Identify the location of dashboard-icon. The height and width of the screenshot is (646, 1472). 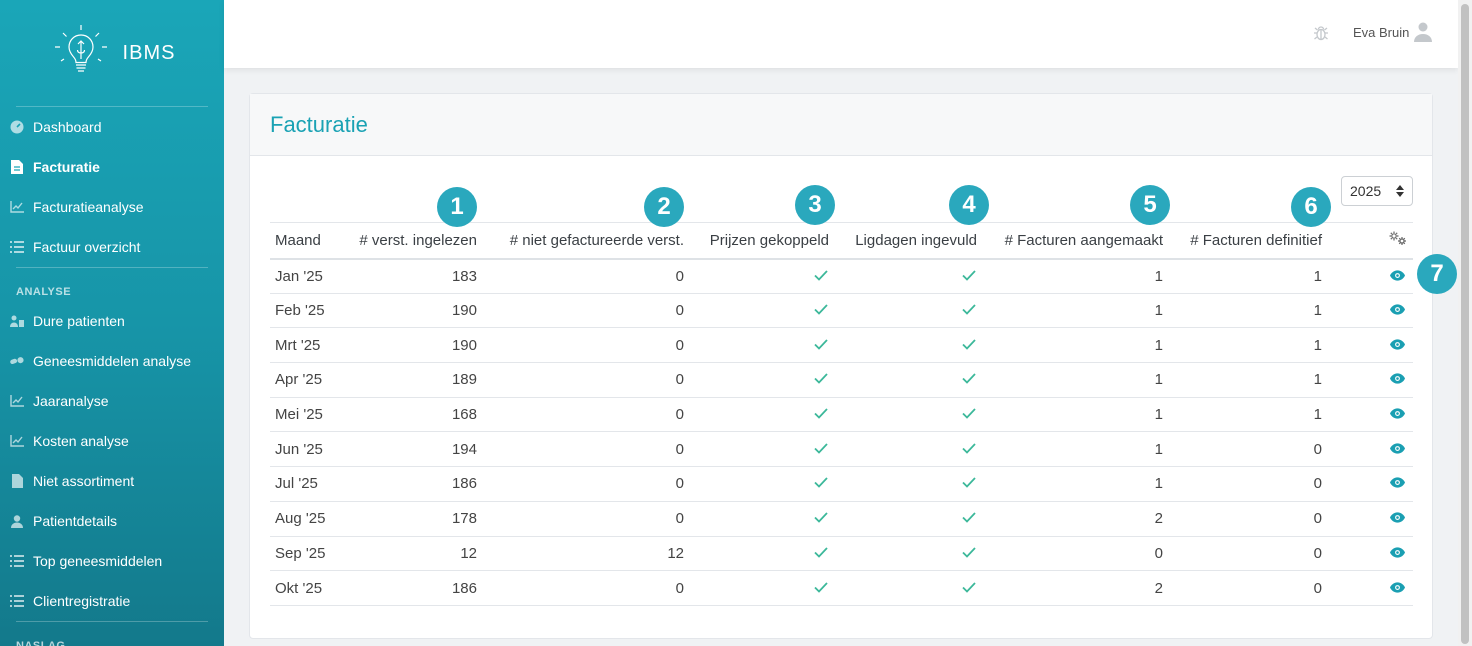
(17, 127).